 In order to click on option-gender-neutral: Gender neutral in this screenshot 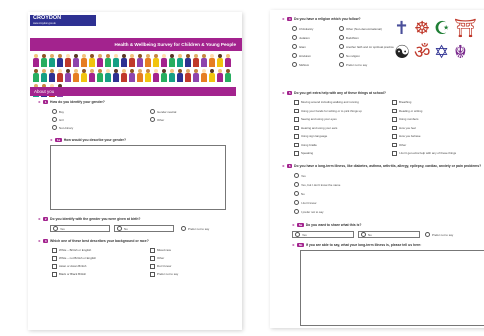, I will do `click(163, 111)`.